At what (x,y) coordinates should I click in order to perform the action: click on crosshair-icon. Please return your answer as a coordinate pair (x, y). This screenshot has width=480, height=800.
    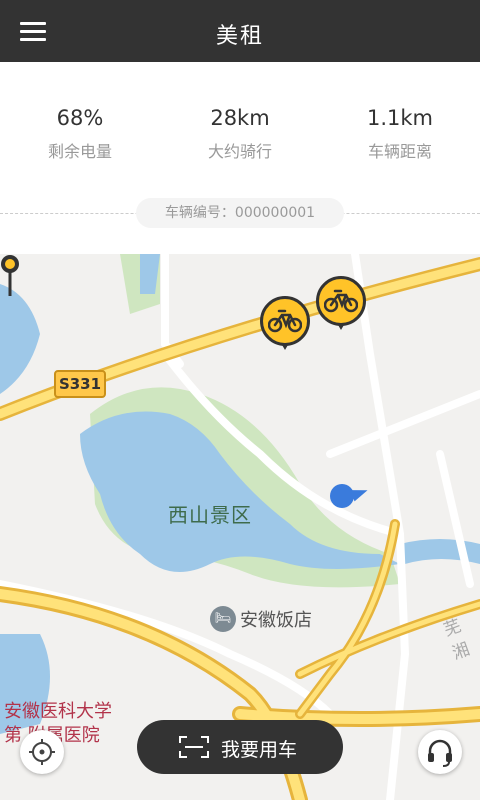
    Looking at the image, I should click on (42, 752).